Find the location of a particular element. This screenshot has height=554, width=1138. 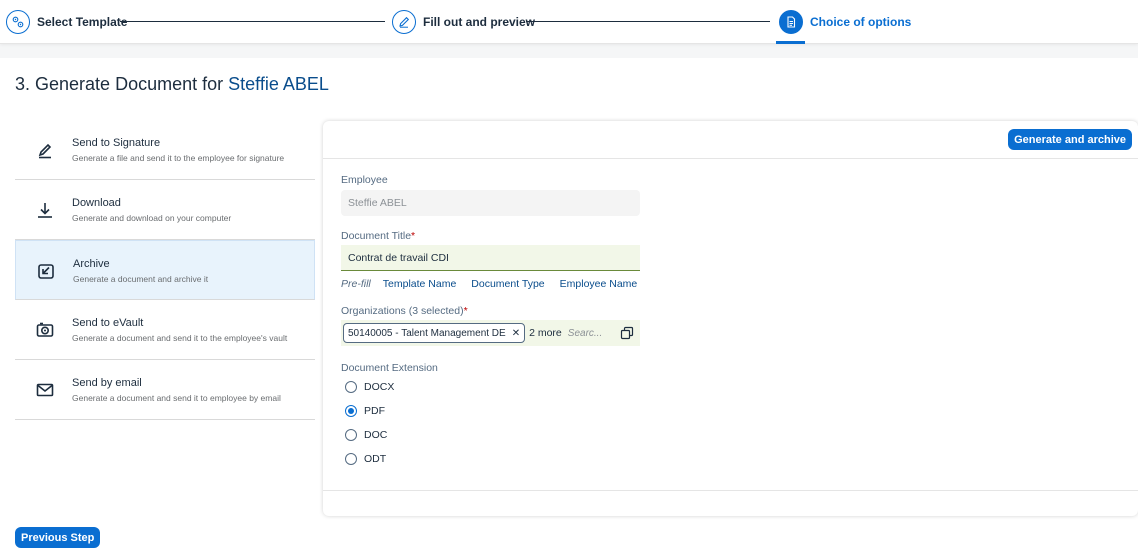

extension-option-label: PDF is located at coordinates (374, 411).